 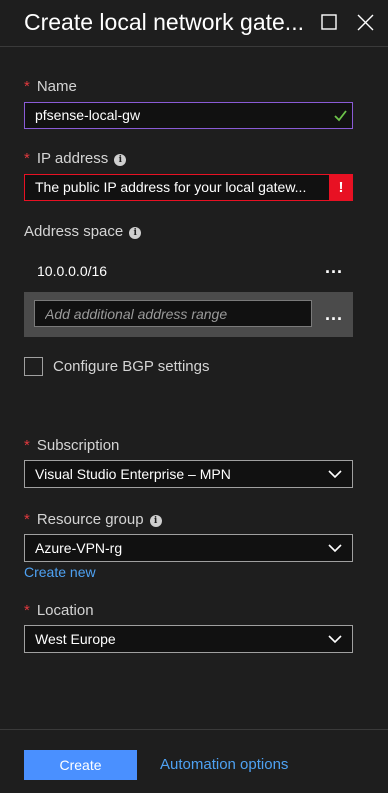 I want to click on location-value: West Europe, so click(x=75, y=639).